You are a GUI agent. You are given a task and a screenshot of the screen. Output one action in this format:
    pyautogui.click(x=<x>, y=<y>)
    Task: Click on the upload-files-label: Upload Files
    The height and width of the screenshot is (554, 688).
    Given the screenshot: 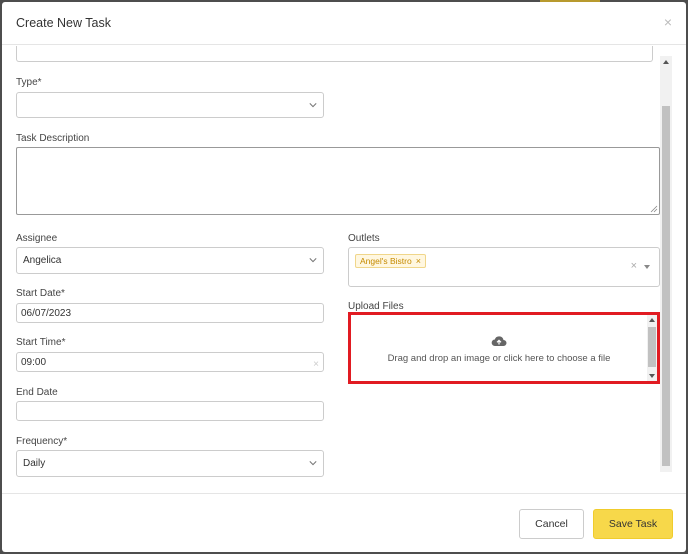 What is the action you would take?
    pyautogui.click(x=376, y=306)
    